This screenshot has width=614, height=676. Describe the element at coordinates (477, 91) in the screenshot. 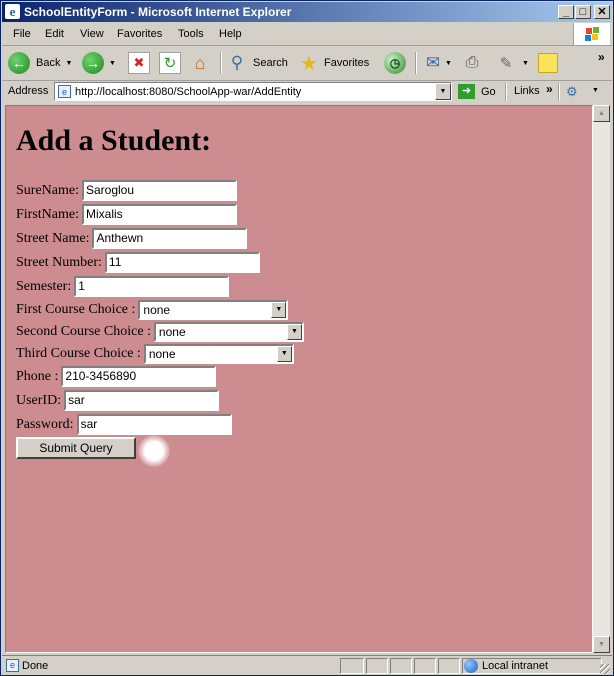

I see `go-button: ➜ Go` at that location.